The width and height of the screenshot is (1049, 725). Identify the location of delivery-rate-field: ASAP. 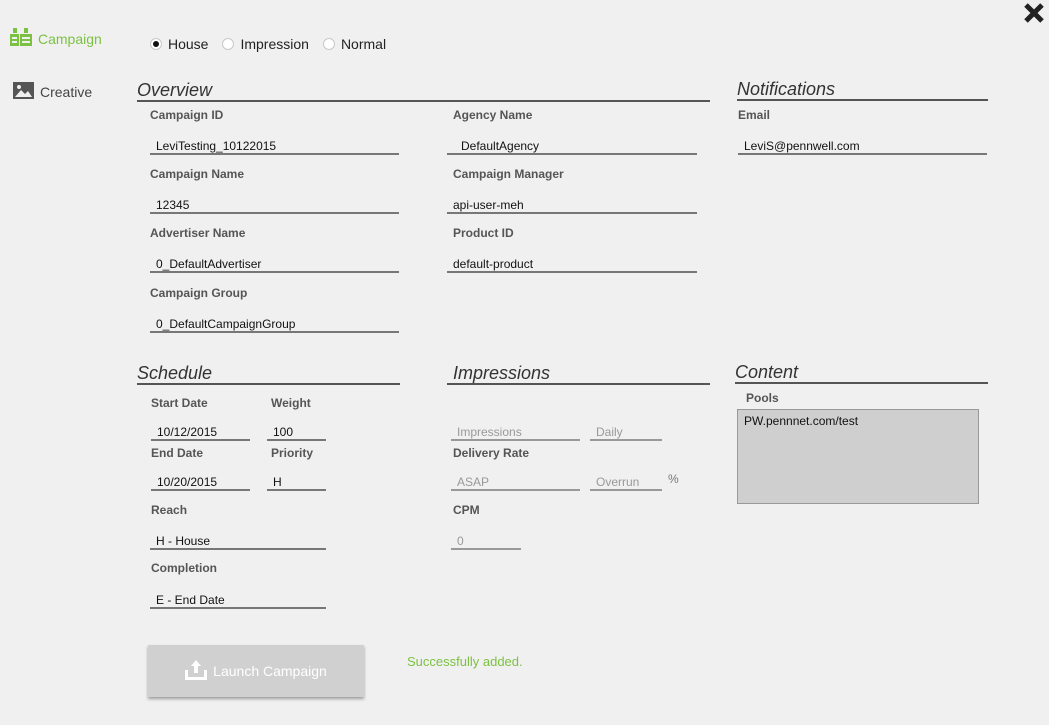
(515, 482).